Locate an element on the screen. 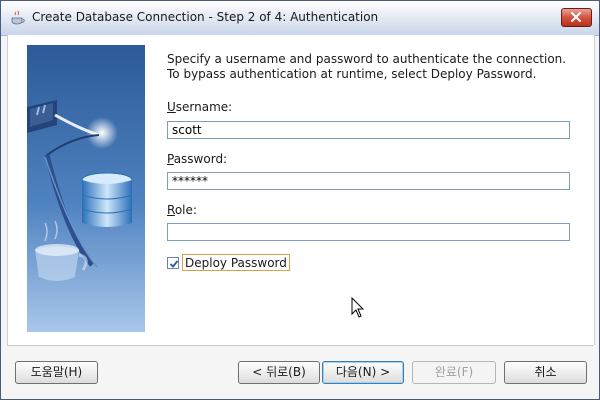 This screenshot has width=600, height=400. close-icon is located at coordinates (576, 17).